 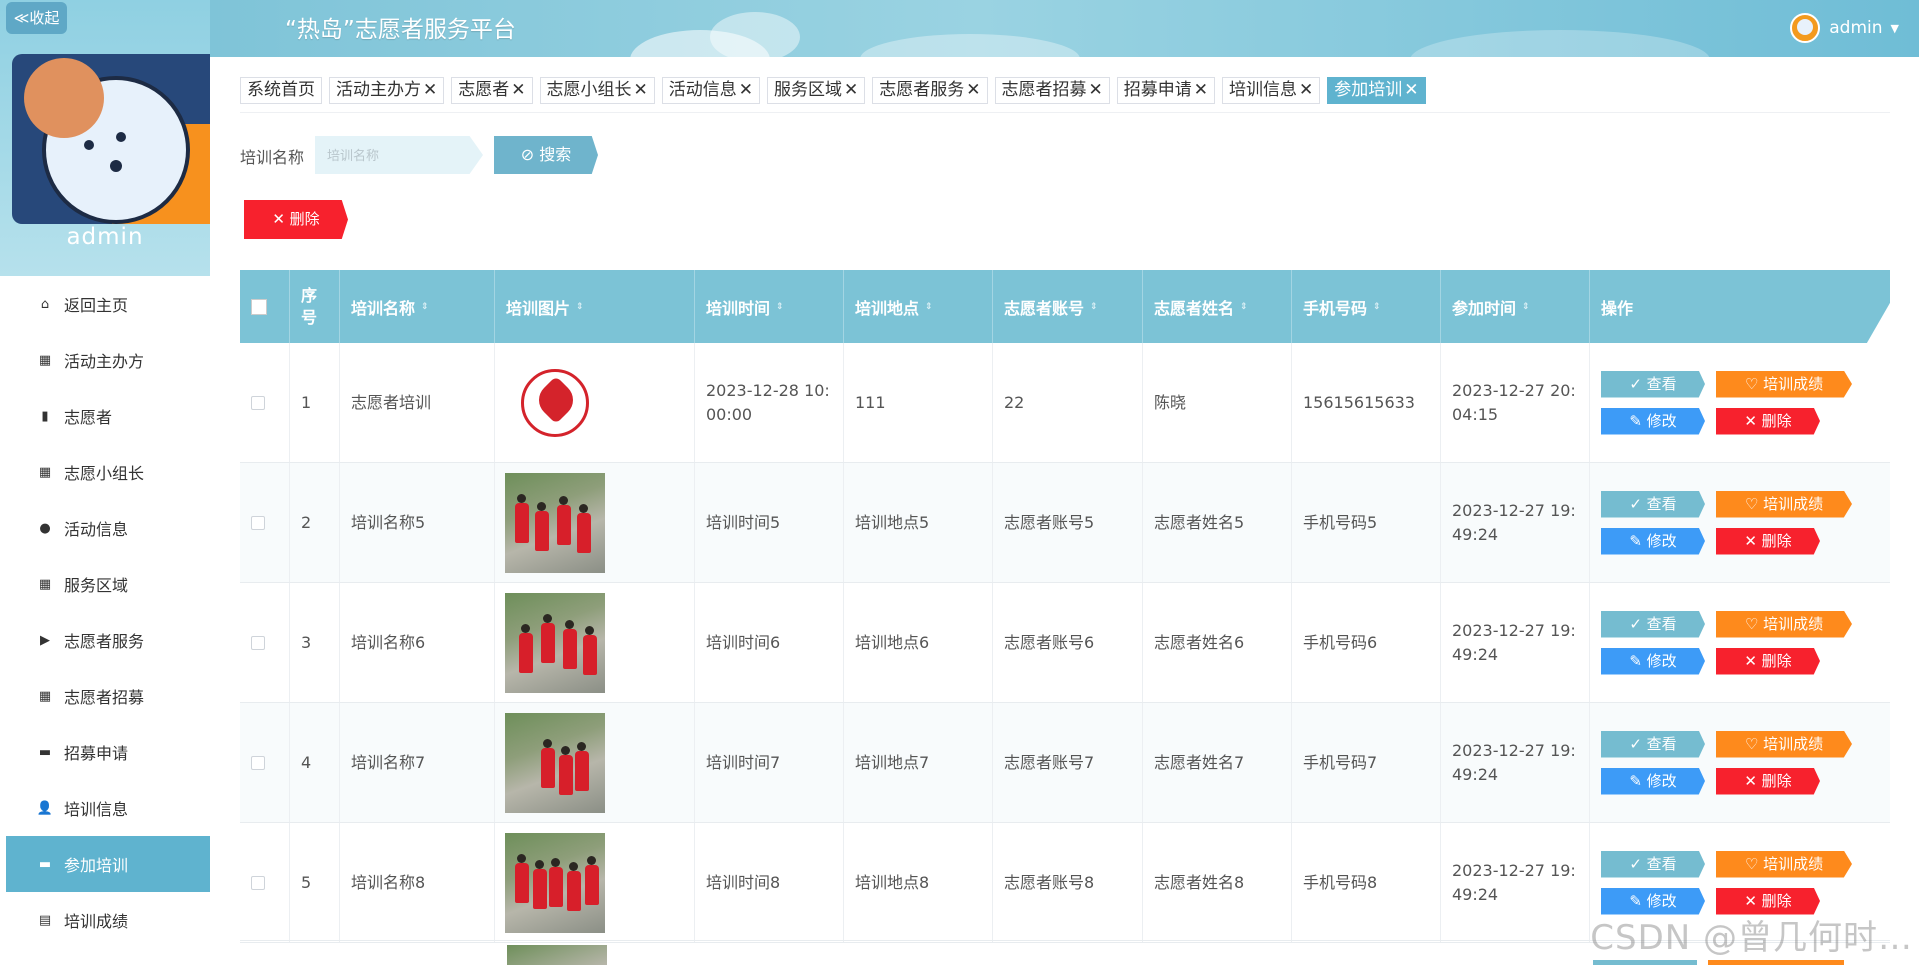 What do you see at coordinates (108, 360) in the screenshot?
I see `sidebar-item-1: ▦ 活动主办方` at bounding box center [108, 360].